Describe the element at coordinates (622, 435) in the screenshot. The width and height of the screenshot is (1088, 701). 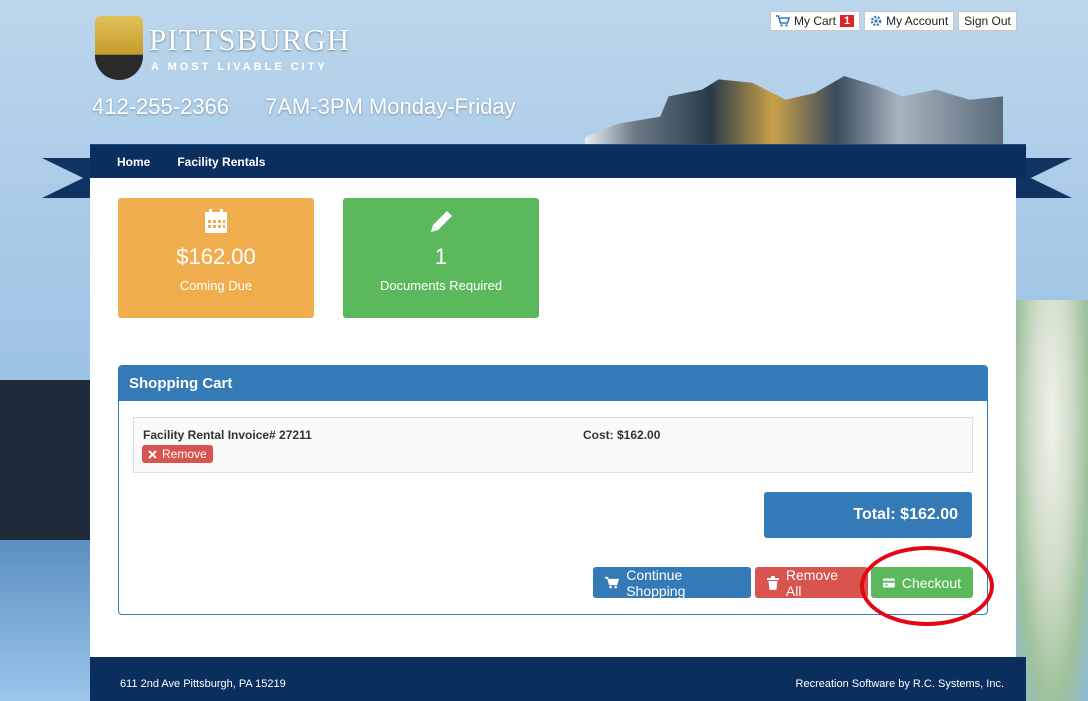
I see `cart-item-cost: Cost: $162.00` at that location.